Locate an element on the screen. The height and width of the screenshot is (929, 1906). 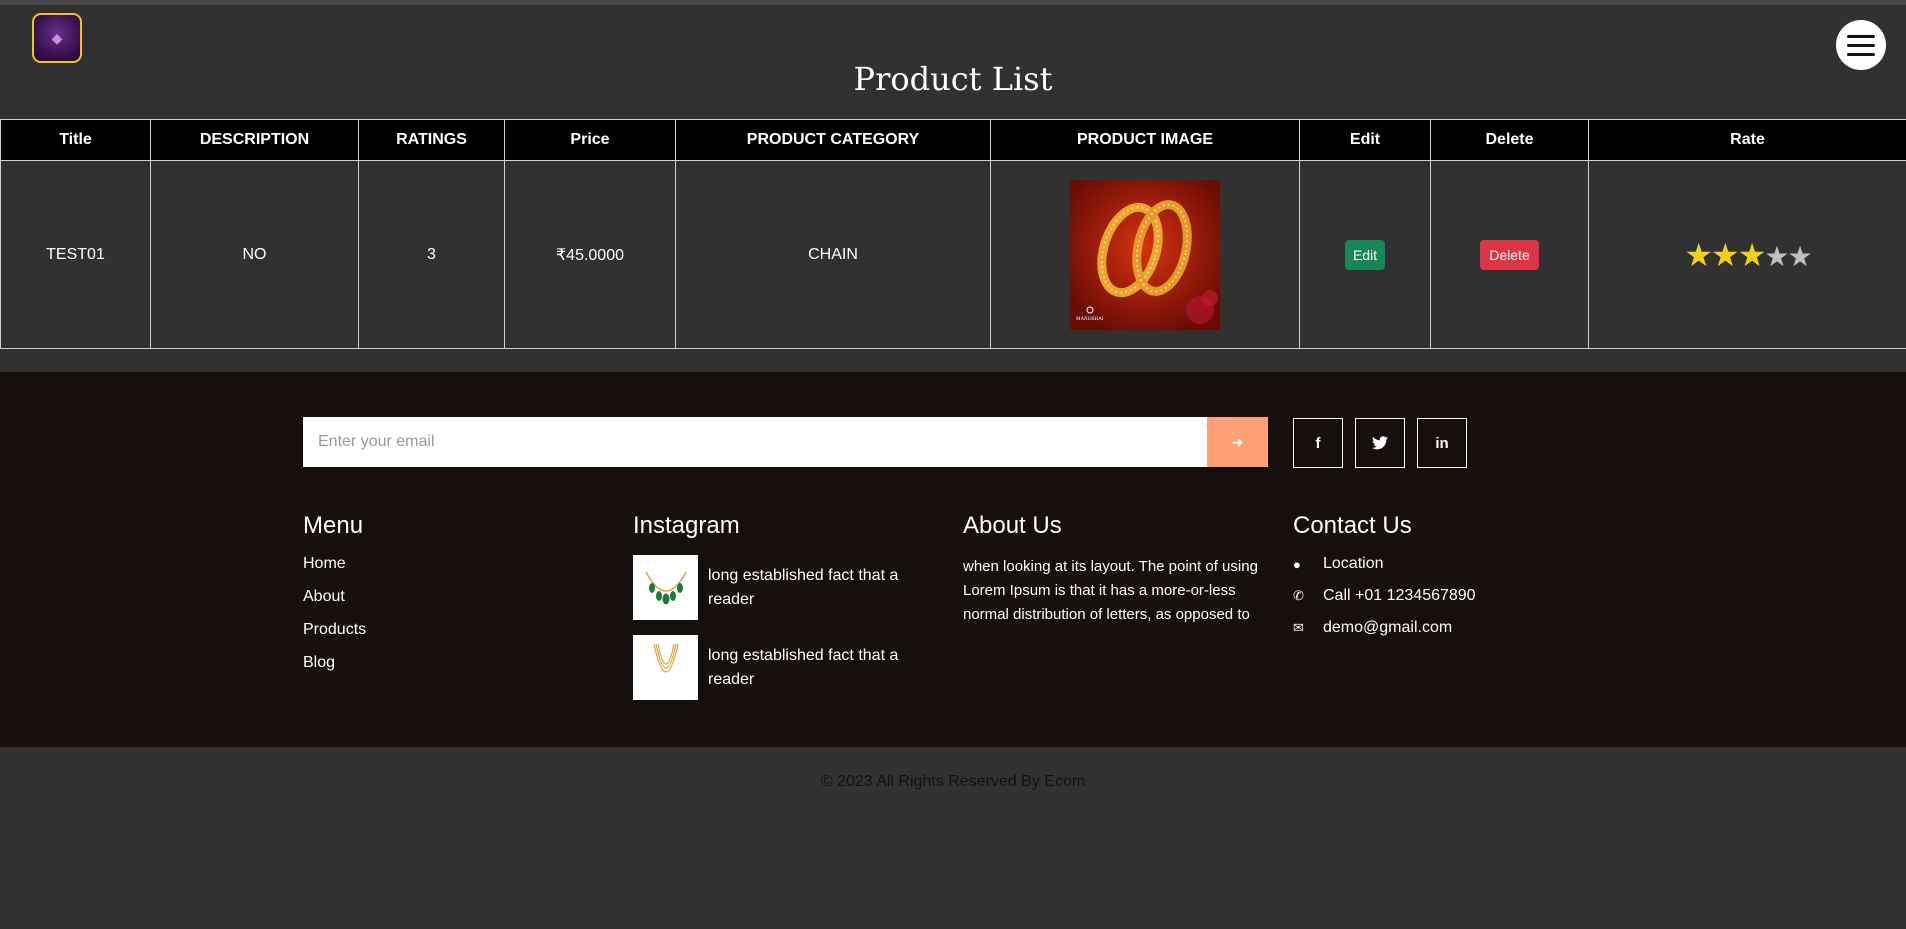
social-links: f in is located at coordinates (1380, 443).